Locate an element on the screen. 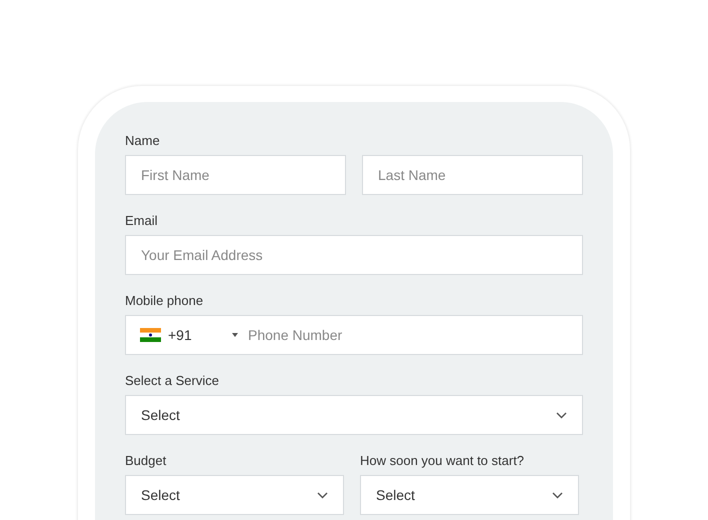  caret-icon is located at coordinates (235, 335).